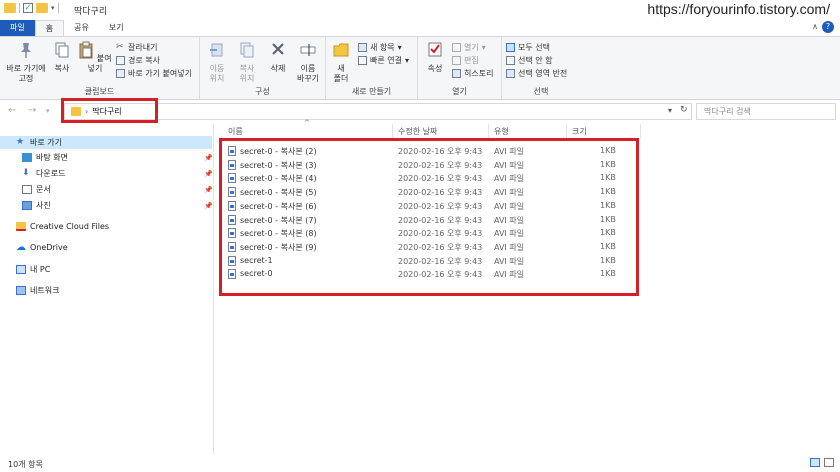 The height and width of the screenshot is (472, 840). I want to click on copy-to-button: 복사 위치, so click(247, 62).